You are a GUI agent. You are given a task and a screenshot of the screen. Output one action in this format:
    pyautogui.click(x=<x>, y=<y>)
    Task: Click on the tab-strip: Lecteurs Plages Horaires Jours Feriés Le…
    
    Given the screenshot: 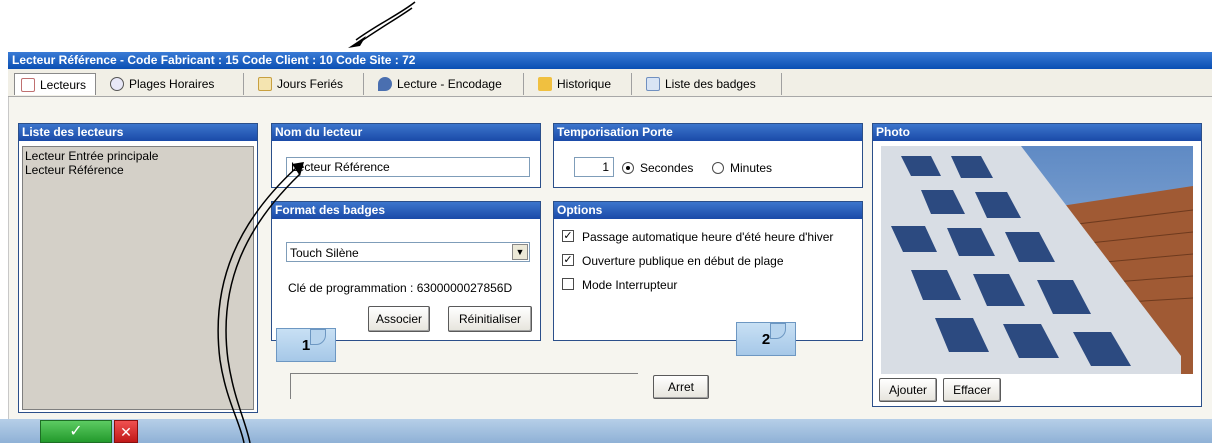 What is the action you would take?
    pyautogui.click(x=610, y=83)
    